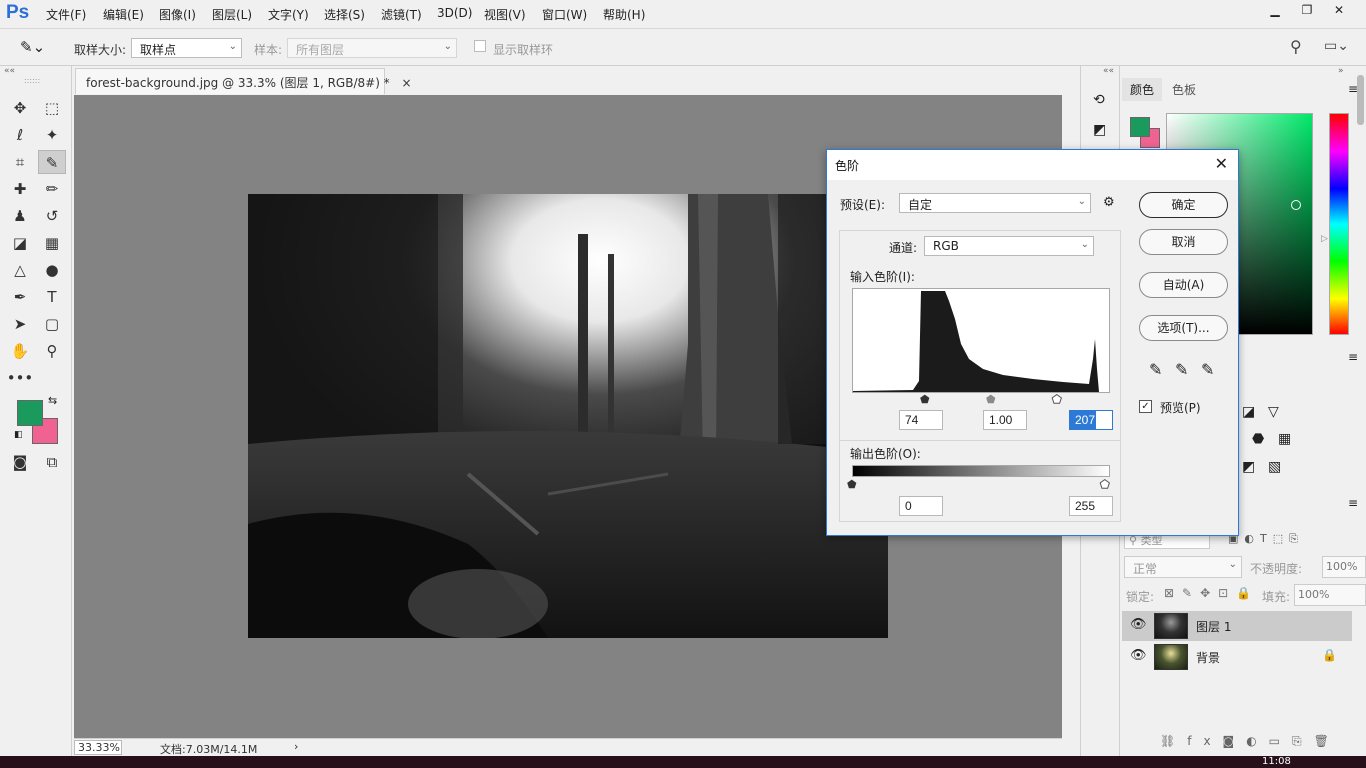 The height and width of the screenshot is (768, 1366). What do you see at coordinates (20, 378) in the screenshot?
I see `more-tools-icon: •••` at bounding box center [20, 378].